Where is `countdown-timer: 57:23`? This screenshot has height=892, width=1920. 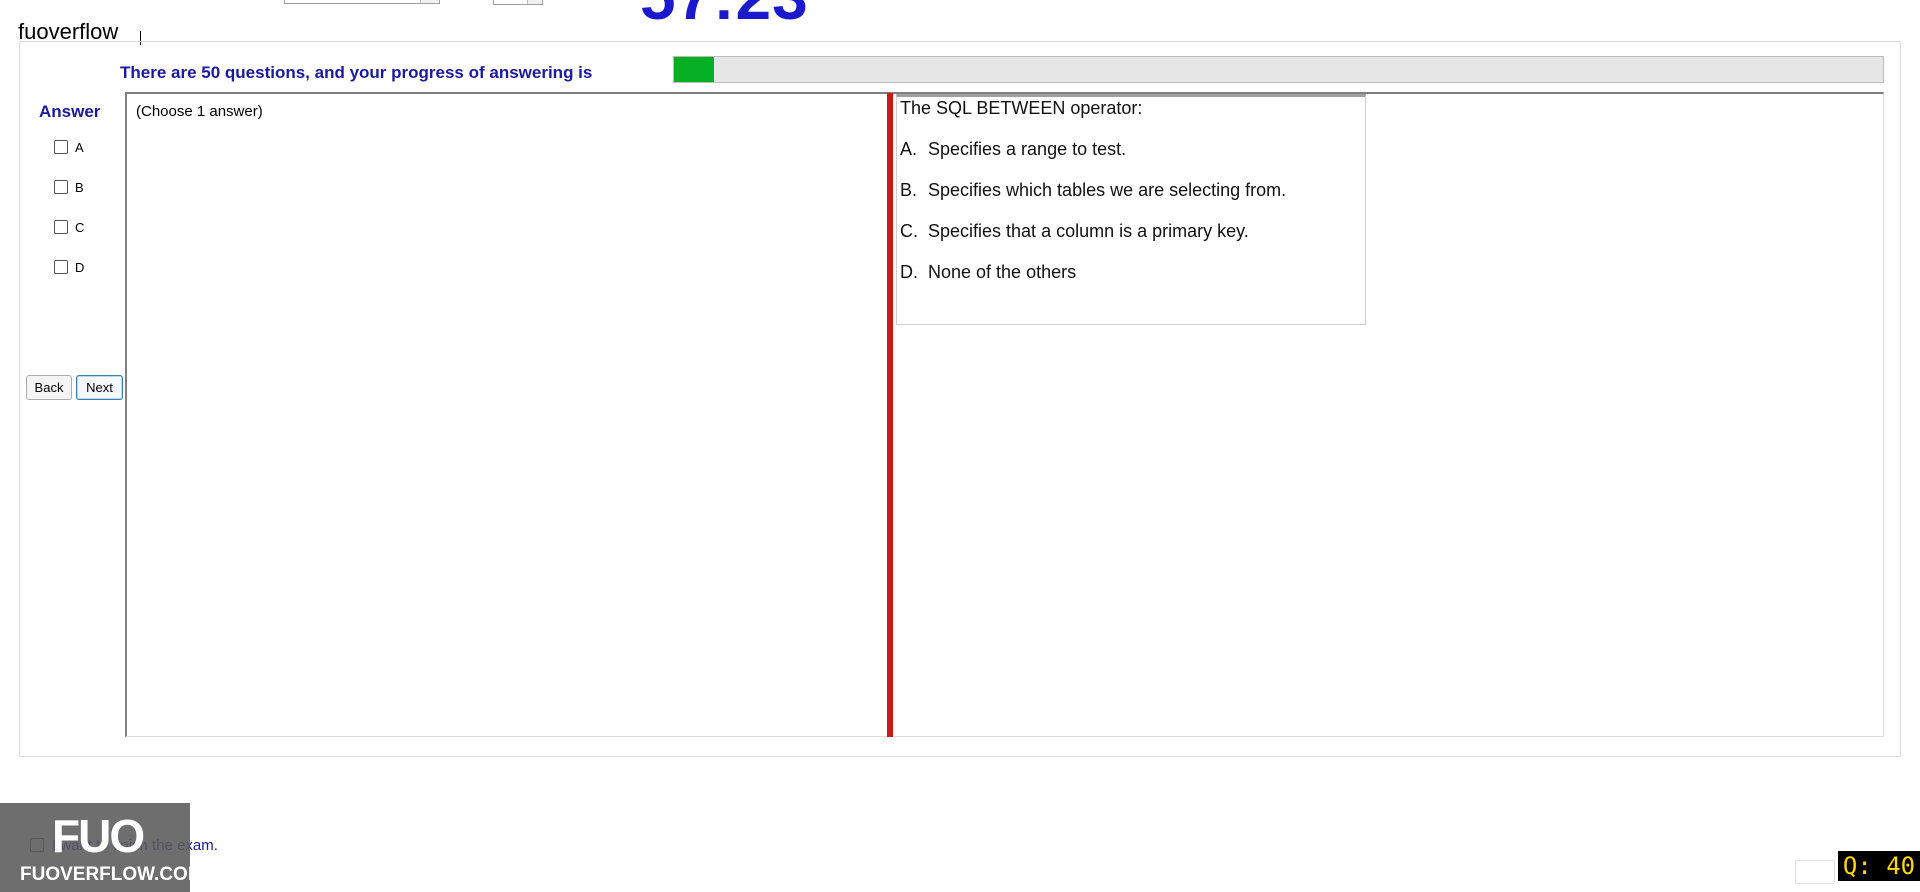
countdown-timer: 57:23 is located at coordinates (724, 17).